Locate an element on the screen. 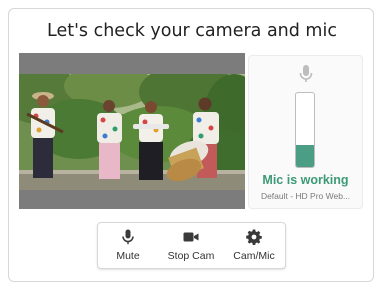 The width and height of the screenshot is (385, 290). mic-level-meter is located at coordinates (305, 130).